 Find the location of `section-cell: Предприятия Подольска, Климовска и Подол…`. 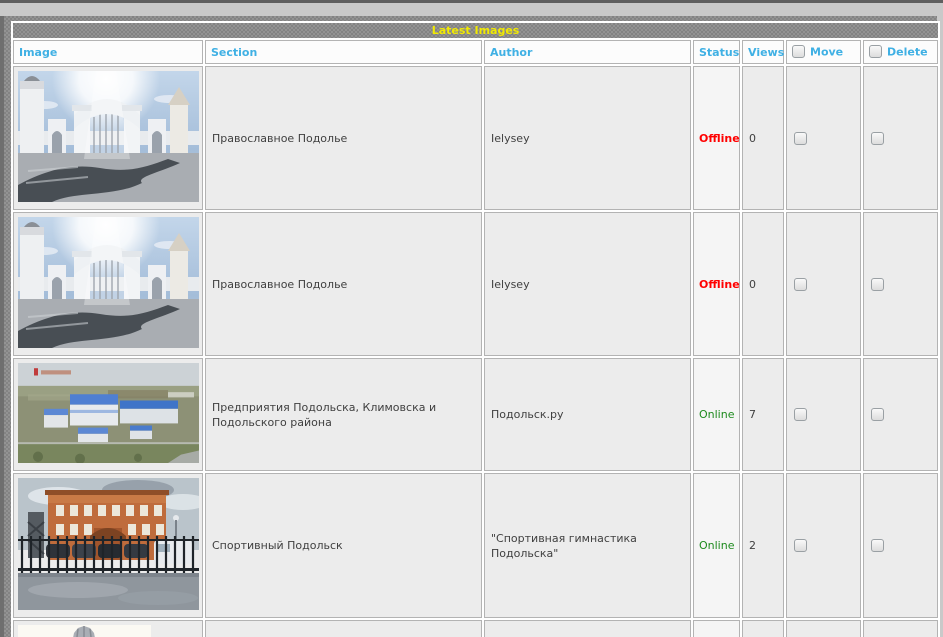

section-cell: Предприятия Подольска, Климовска и Подол… is located at coordinates (343, 414).